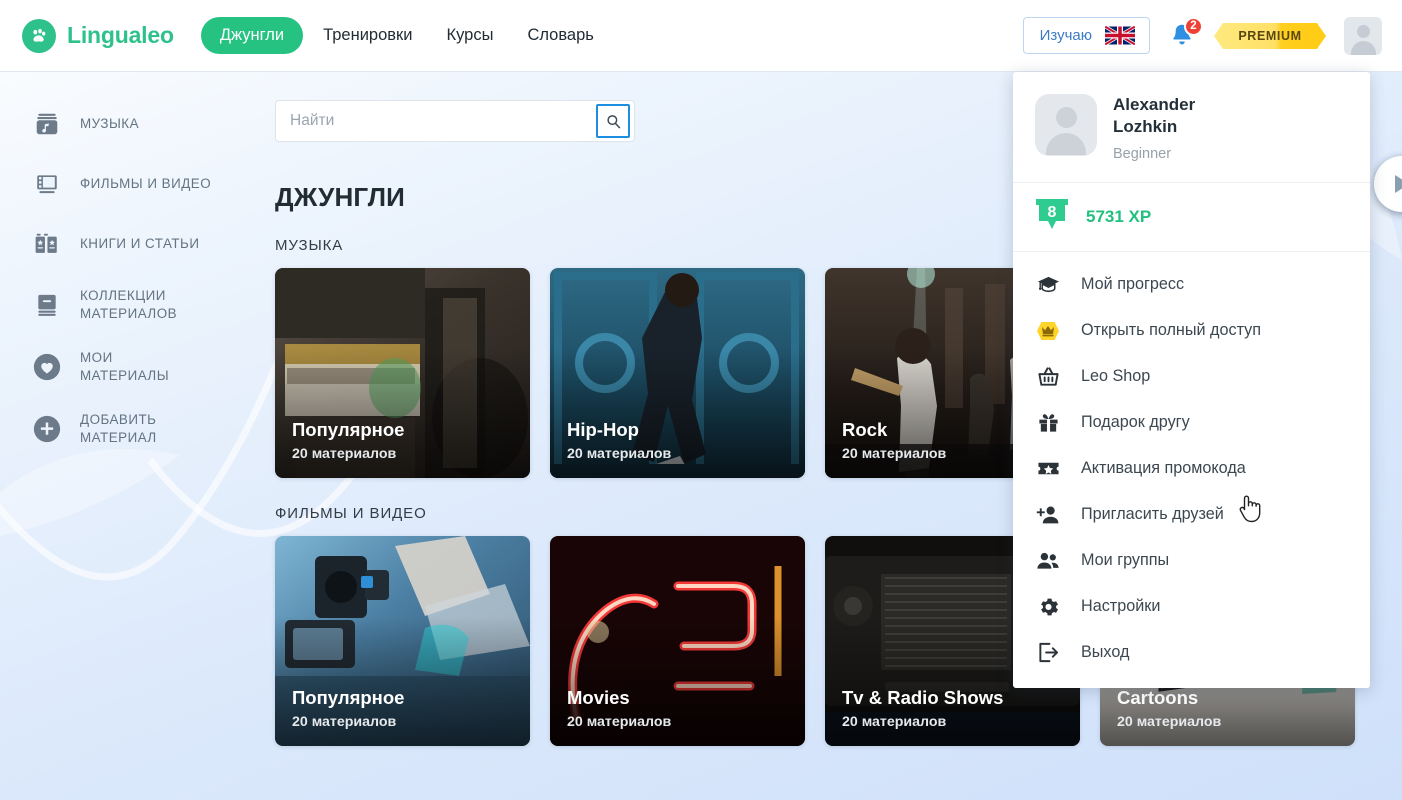 The width and height of the screenshot is (1402, 800). Describe the element at coordinates (47, 244) in the screenshot. I see `books-icon` at that location.